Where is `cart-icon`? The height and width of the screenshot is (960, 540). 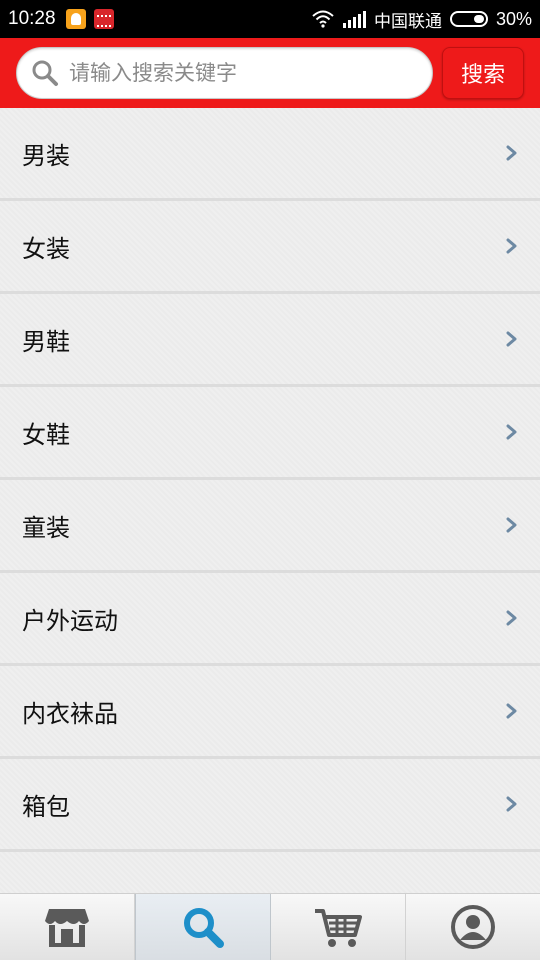 cart-icon is located at coordinates (338, 928).